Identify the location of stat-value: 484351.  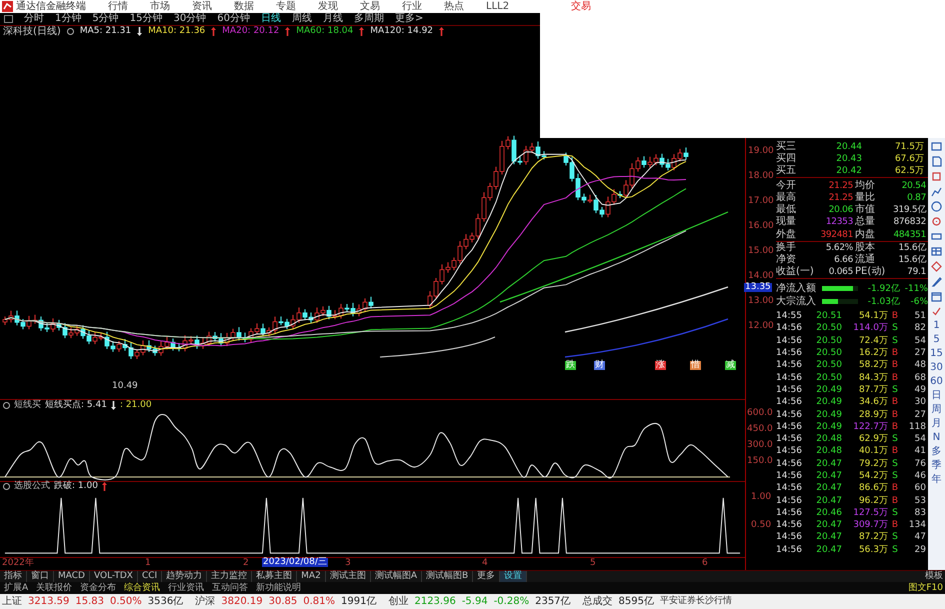
(909, 234).